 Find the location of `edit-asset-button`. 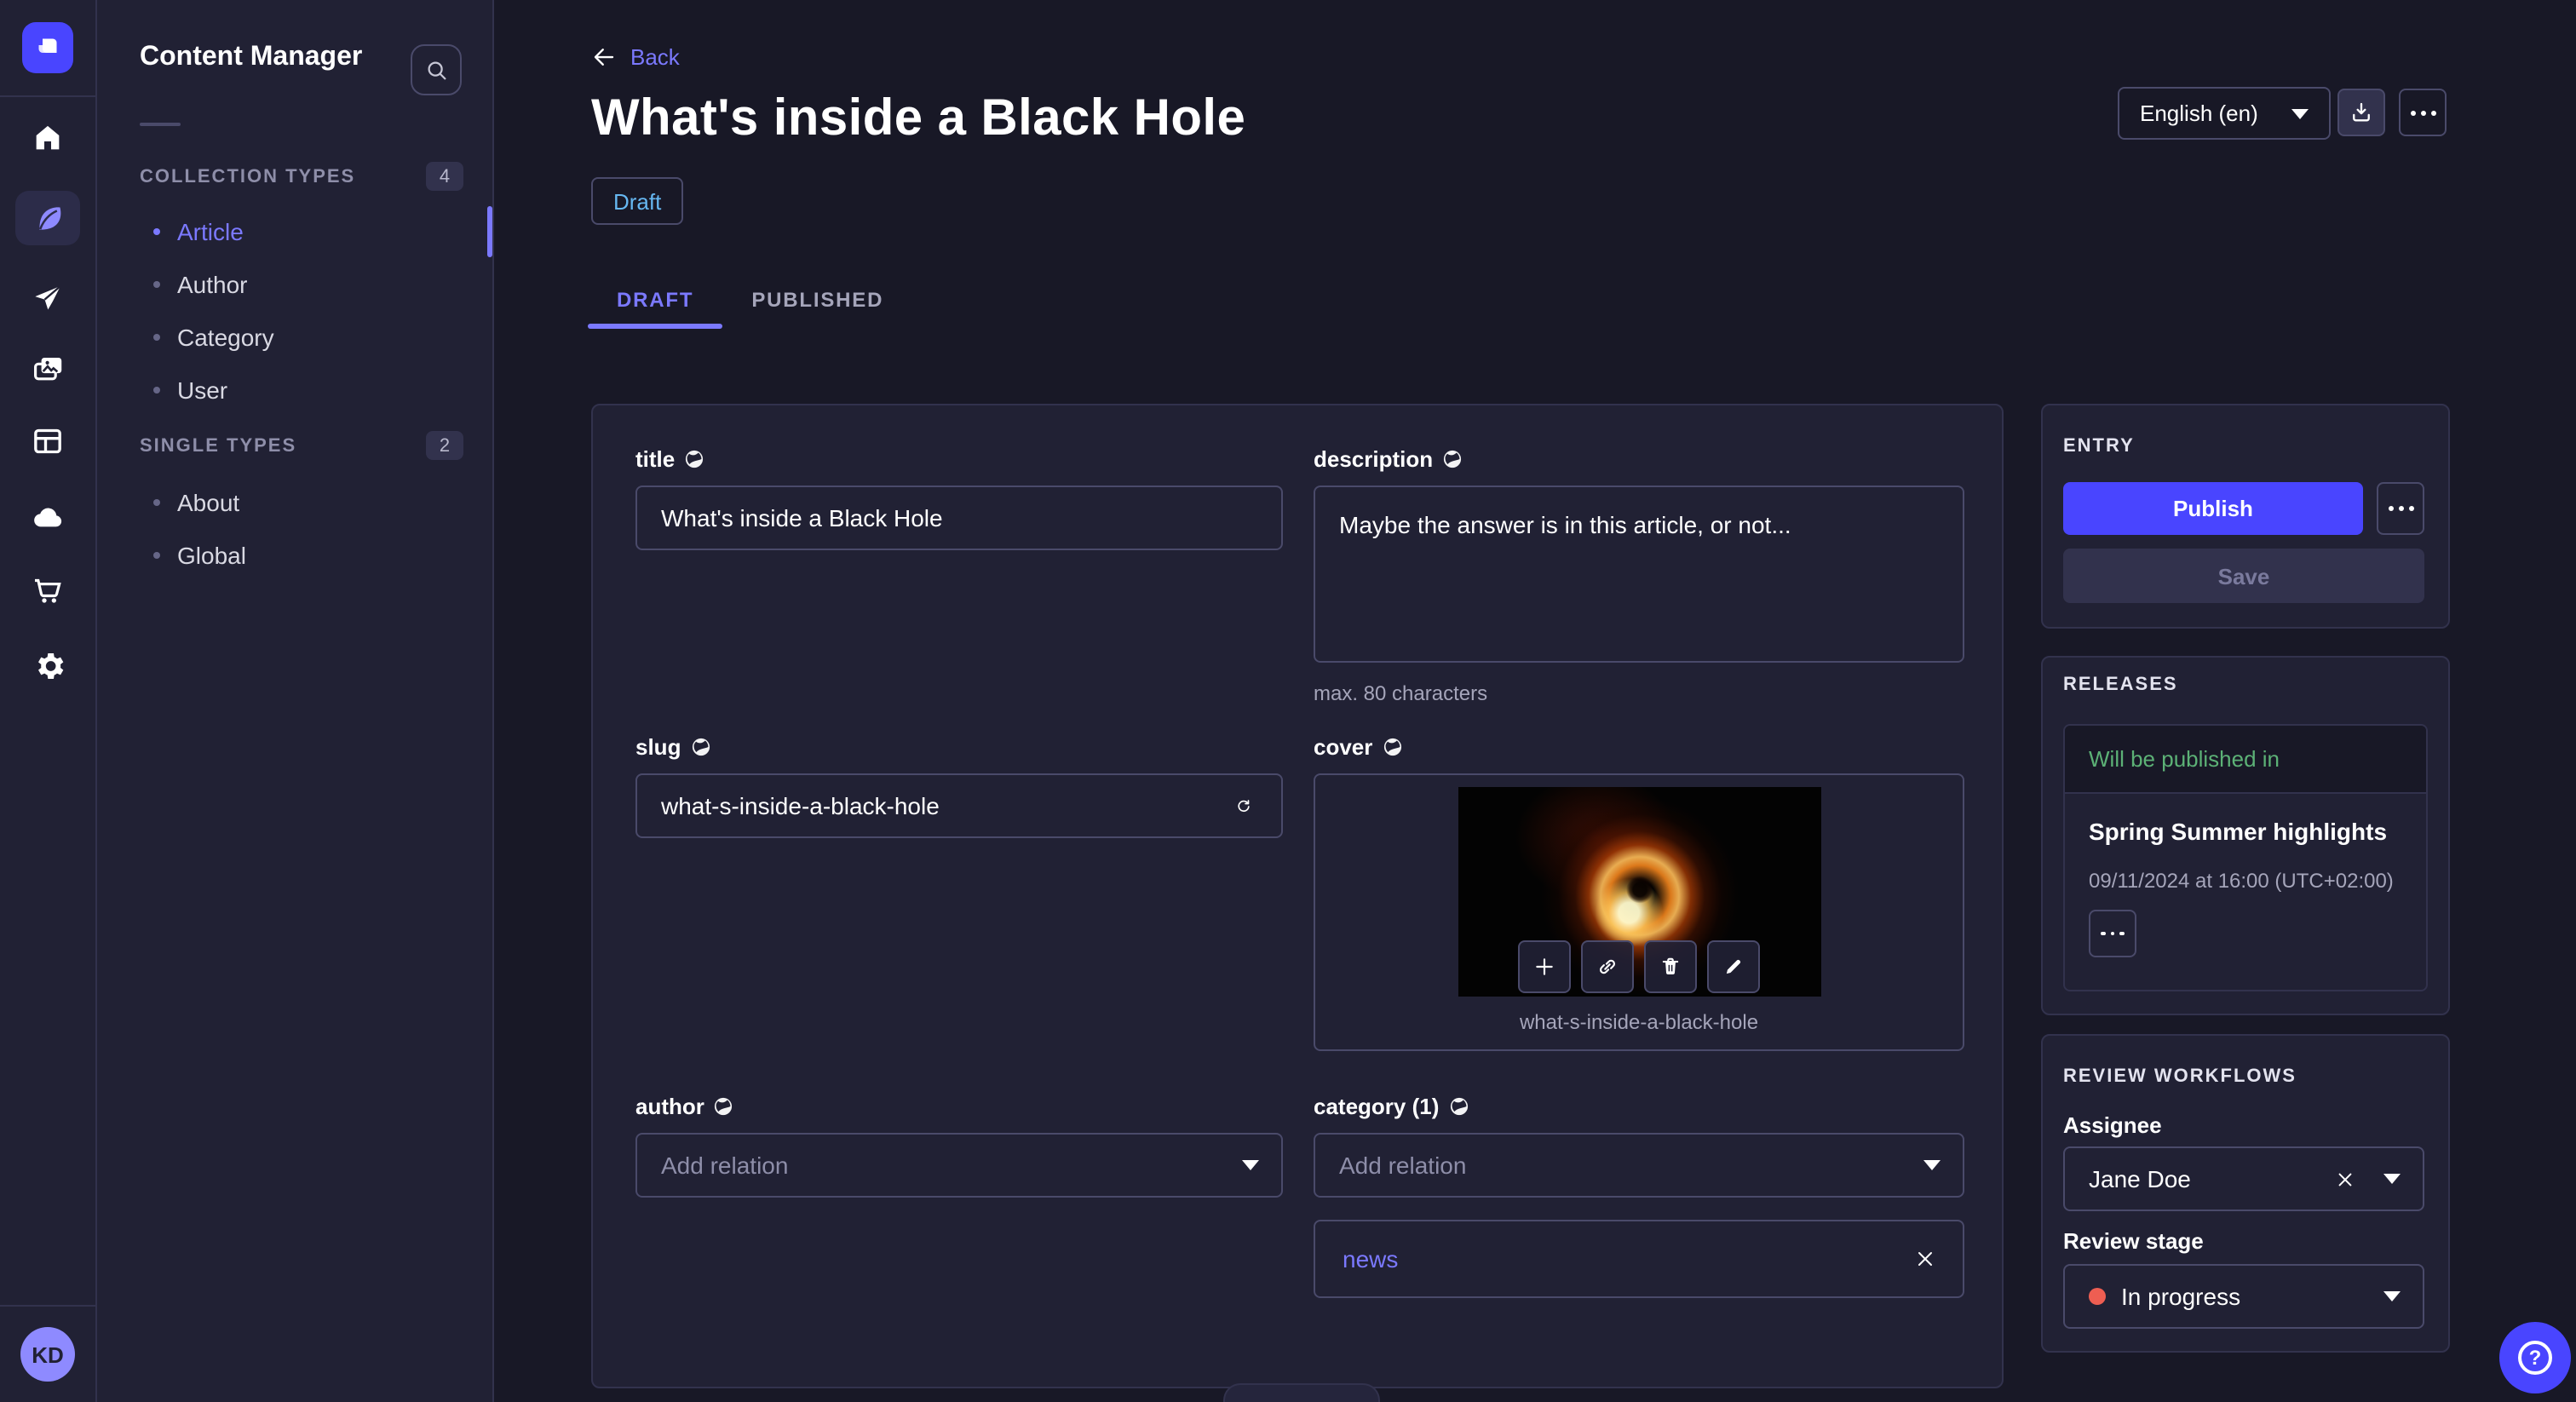

edit-asset-button is located at coordinates (1734, 966).